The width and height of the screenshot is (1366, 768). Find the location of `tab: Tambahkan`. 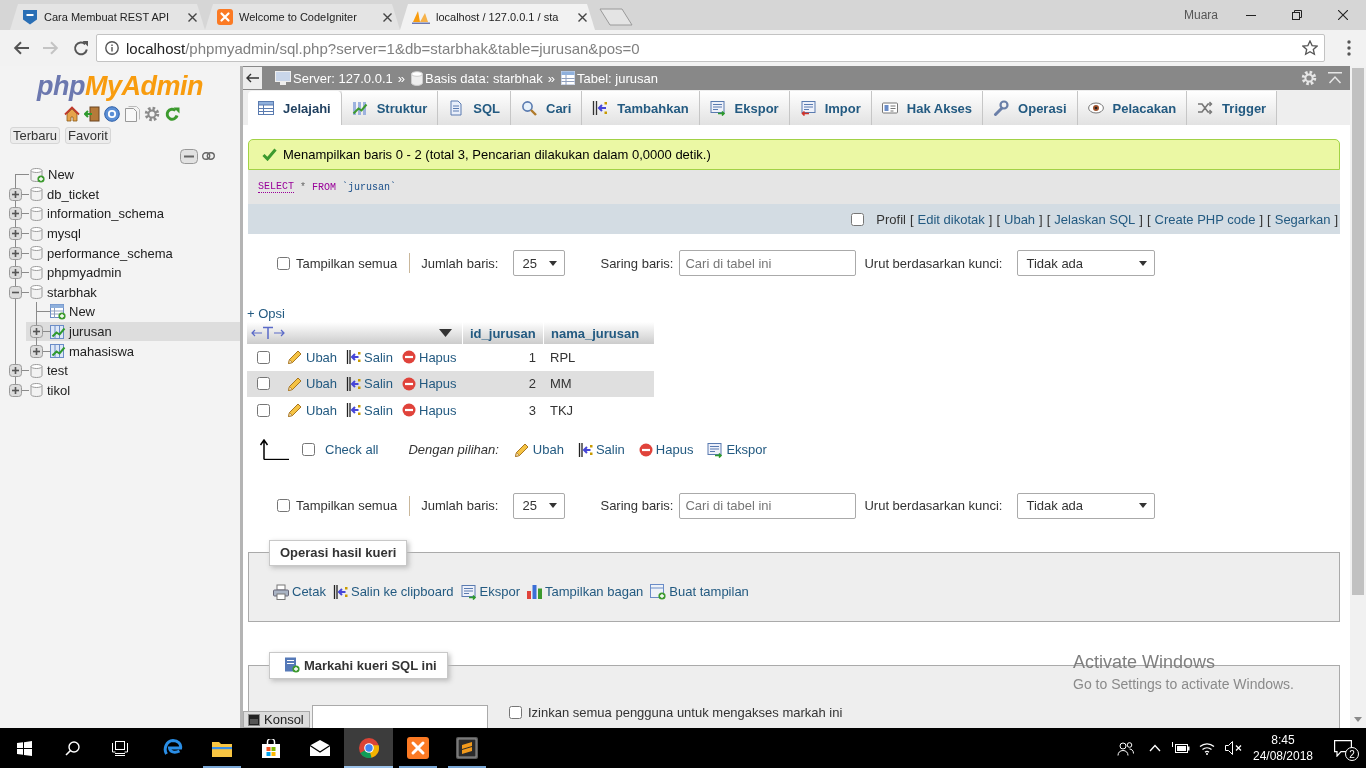

tab: Tambahkan is located at coordinates (641, 108).